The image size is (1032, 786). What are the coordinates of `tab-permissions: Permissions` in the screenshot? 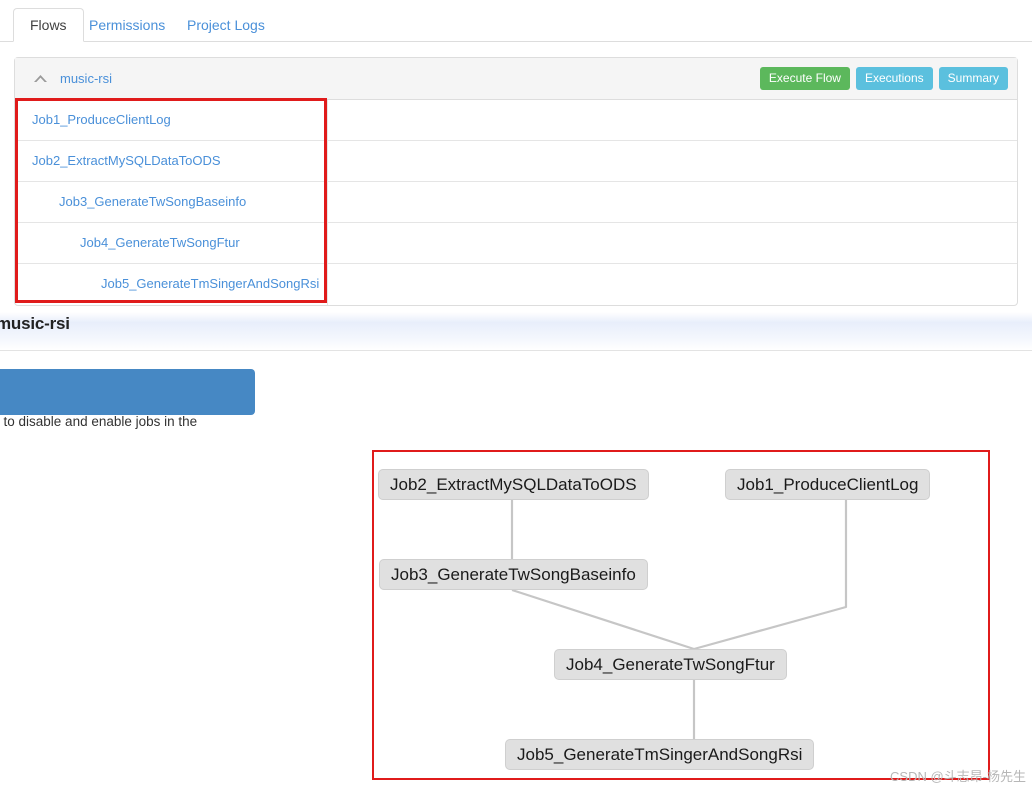 It's located at (127, 25).